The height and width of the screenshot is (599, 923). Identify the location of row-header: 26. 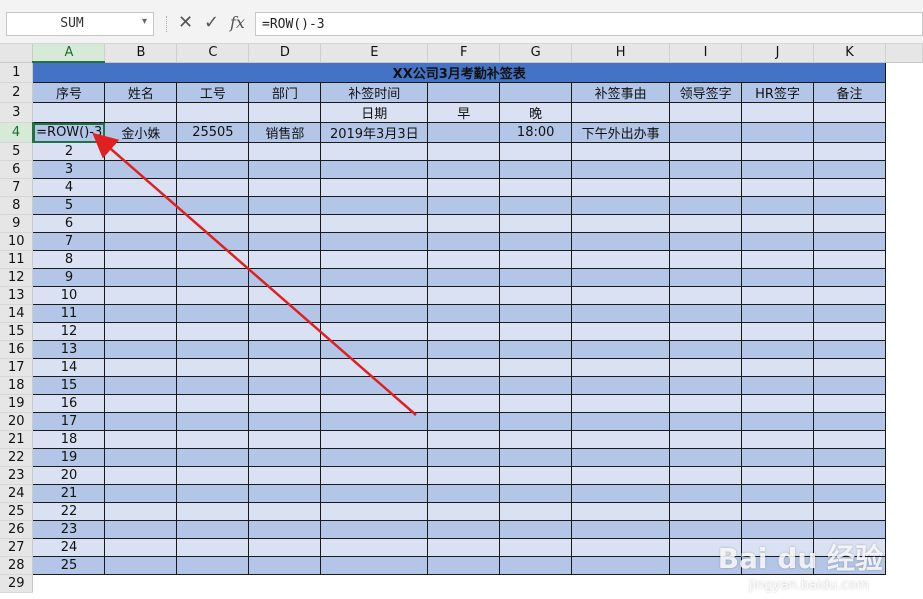
(17, 529).